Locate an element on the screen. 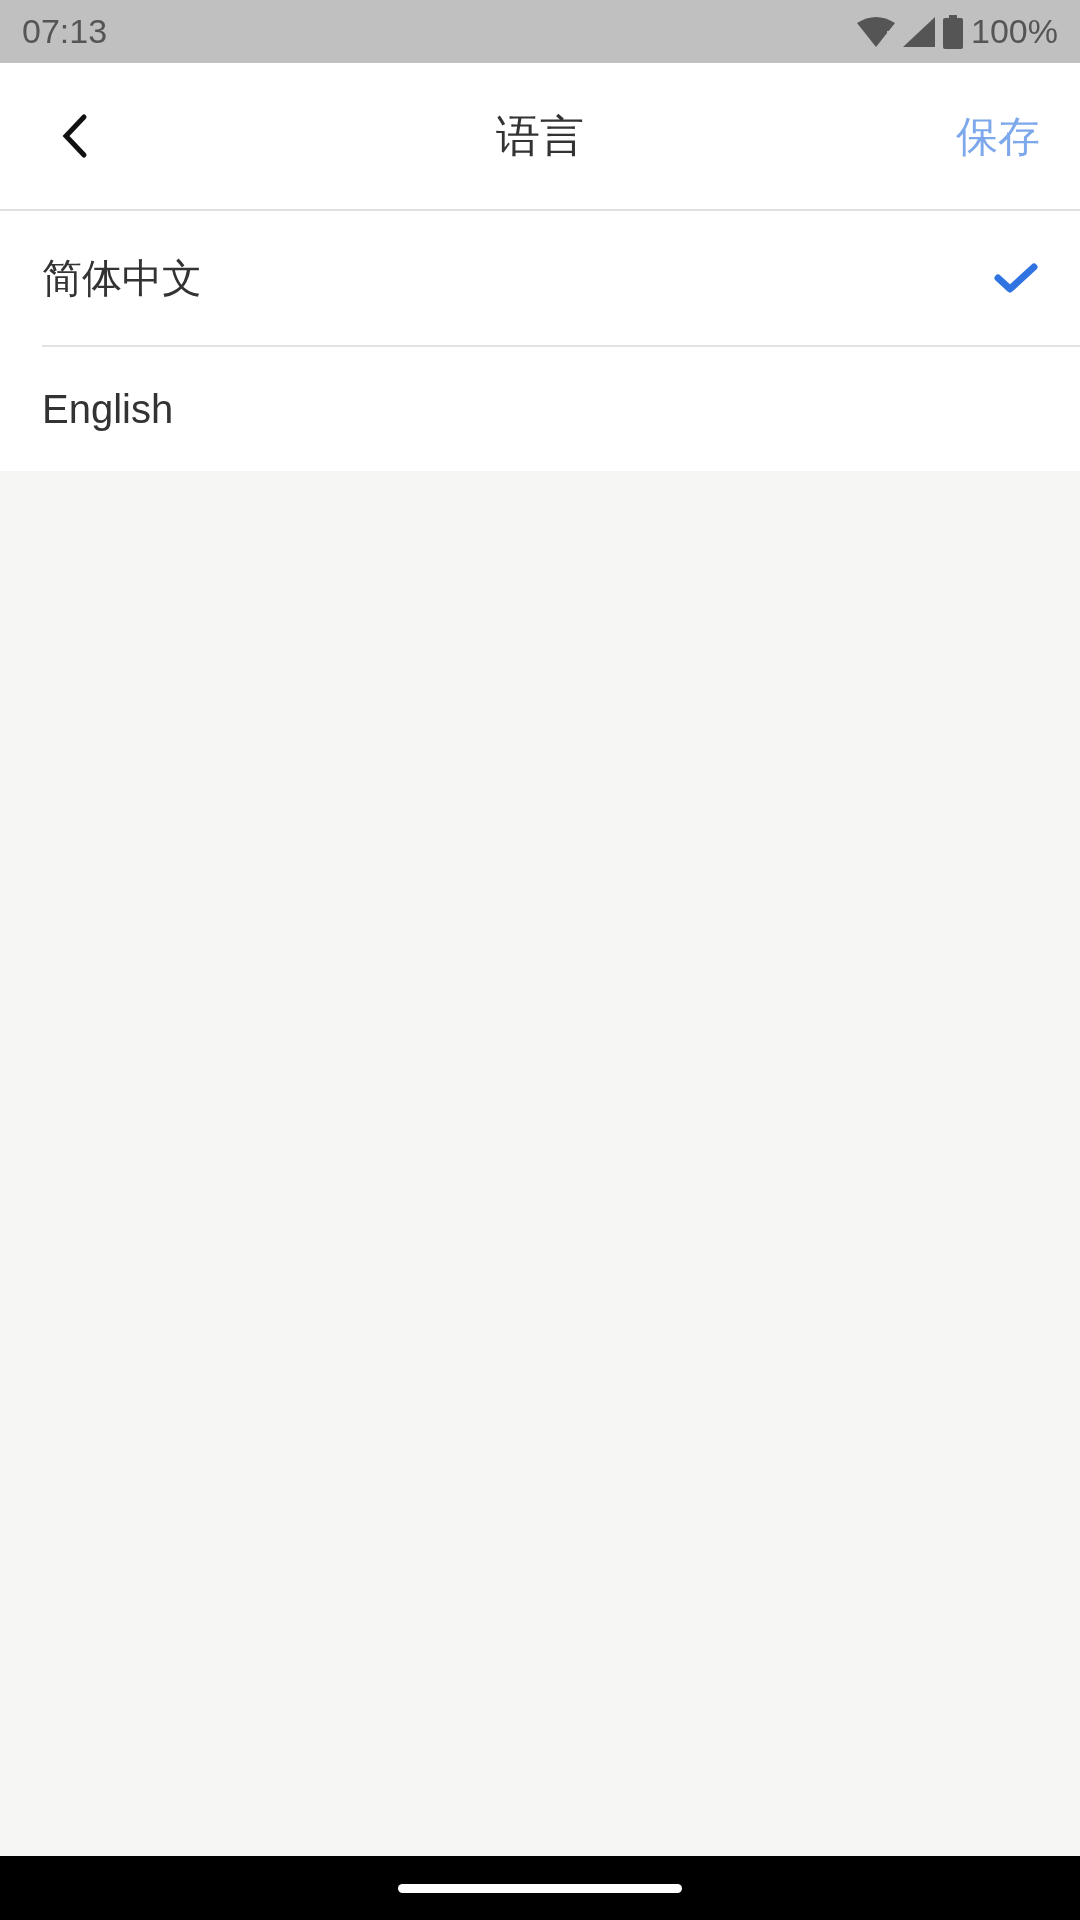  language-option: English is located at coordinates (561, 409).